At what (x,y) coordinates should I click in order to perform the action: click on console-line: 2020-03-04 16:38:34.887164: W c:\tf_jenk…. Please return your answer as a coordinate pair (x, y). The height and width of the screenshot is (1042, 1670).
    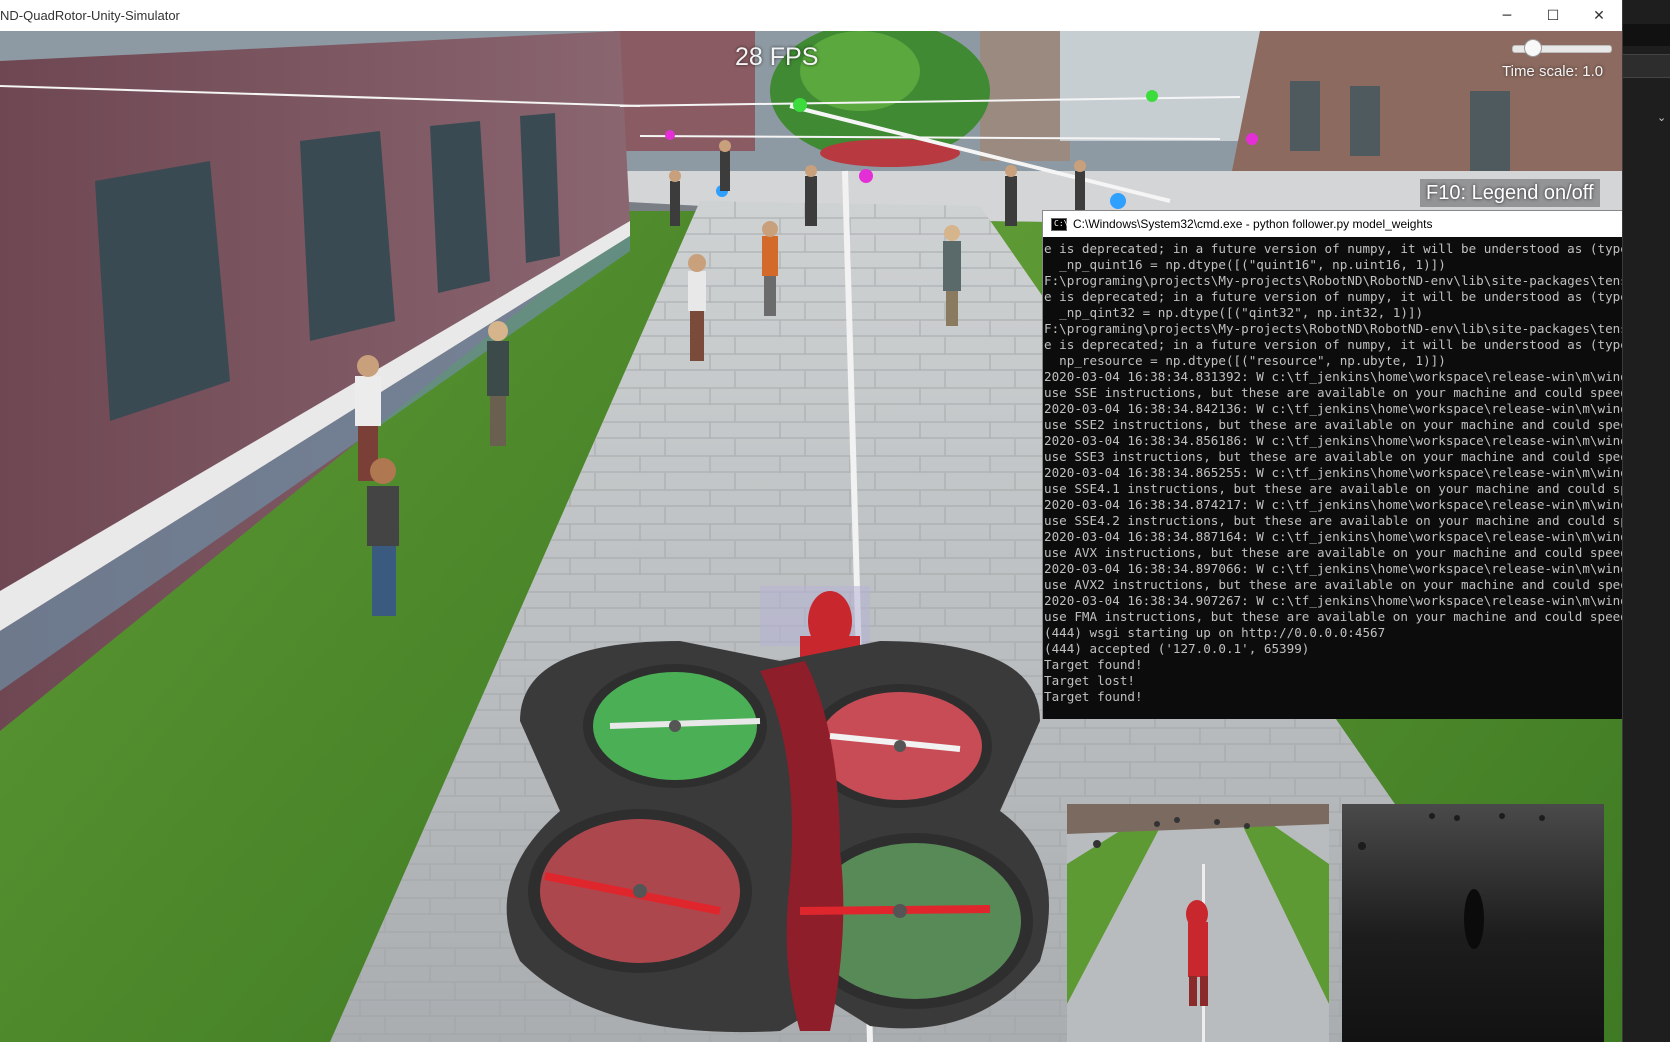
    Looking at the image, I should click on (1347, 536).